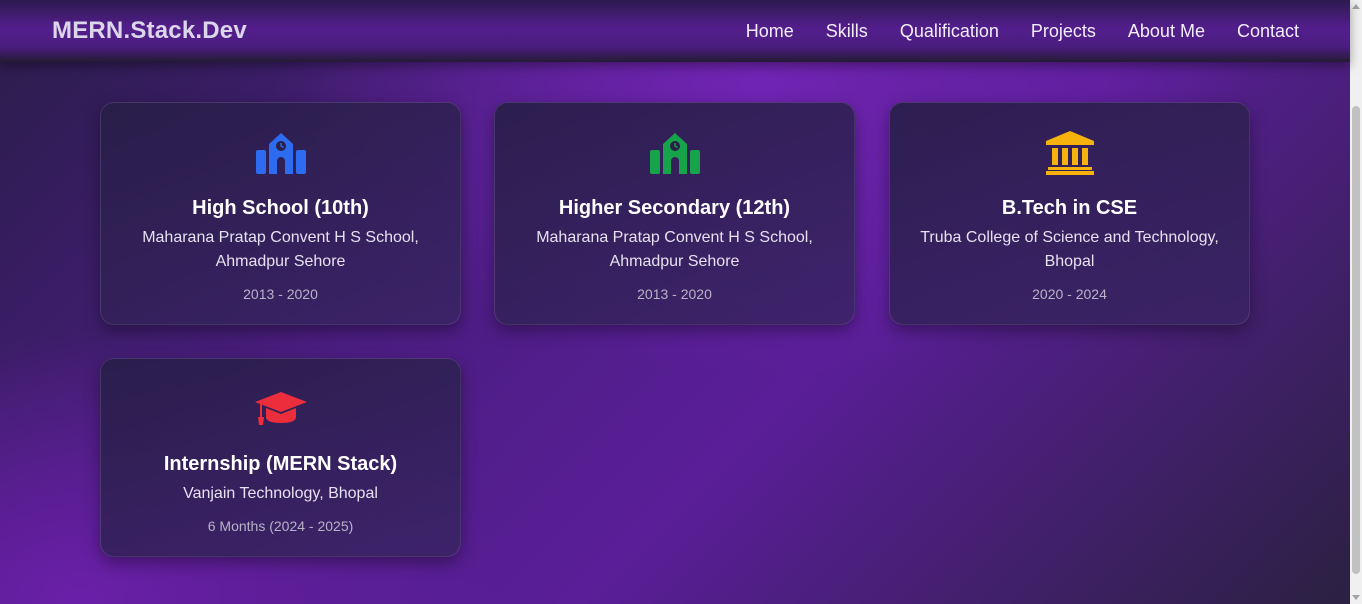 The image size is (1362, 604). What do you see at coordinates (847, 31) in the screenshot?
I see `nav-link-skills: Skills` at bounding box center [847, 31].